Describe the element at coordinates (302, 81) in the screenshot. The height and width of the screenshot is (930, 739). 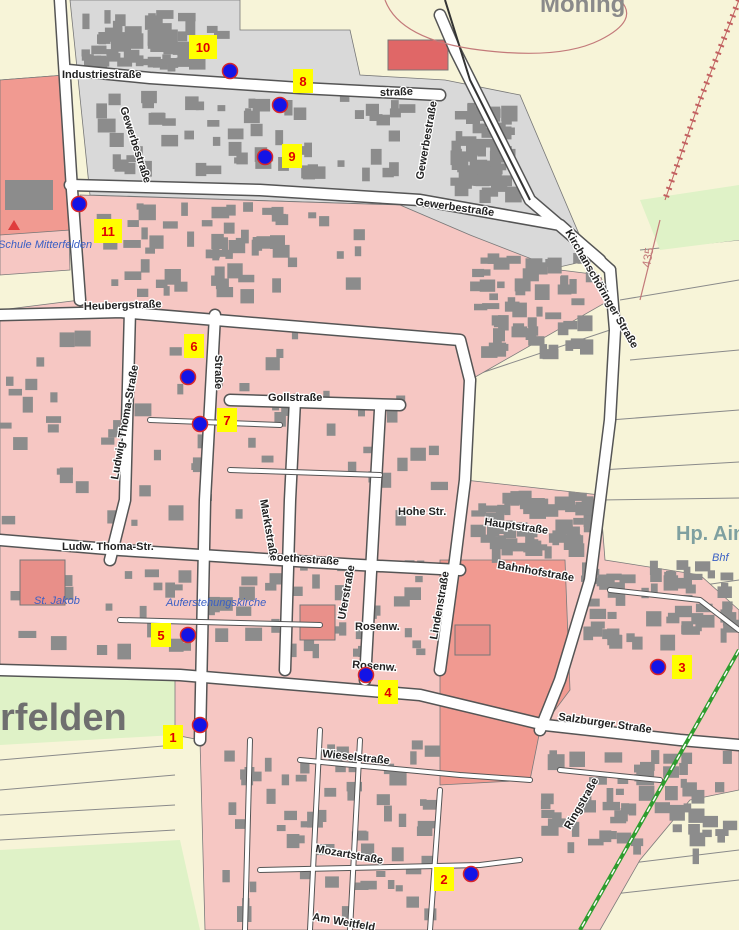
I see `marker-number: 8` at that location.